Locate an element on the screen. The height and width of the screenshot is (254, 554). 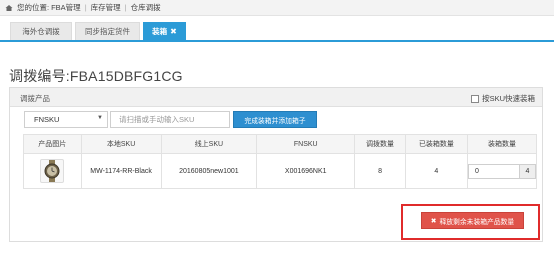
product-thumbnail is located at coordinates (52, 171).